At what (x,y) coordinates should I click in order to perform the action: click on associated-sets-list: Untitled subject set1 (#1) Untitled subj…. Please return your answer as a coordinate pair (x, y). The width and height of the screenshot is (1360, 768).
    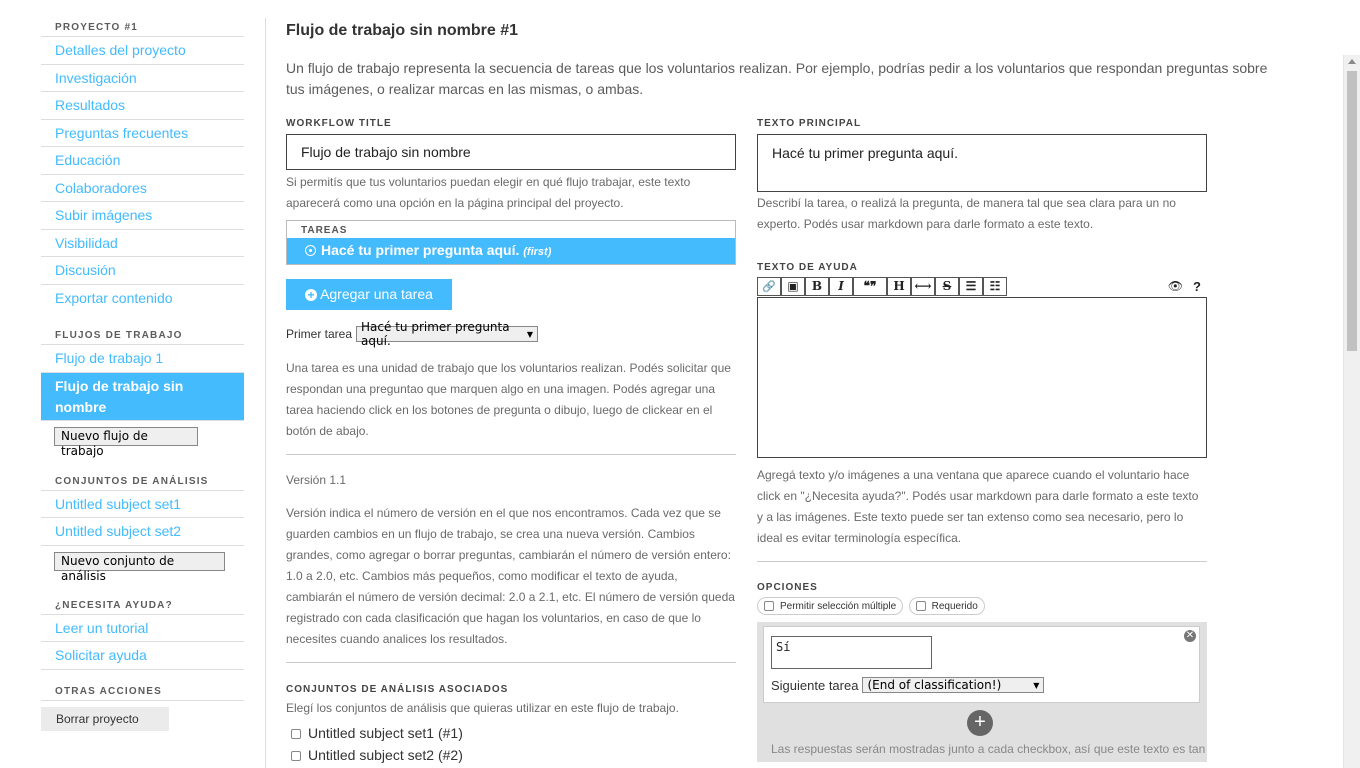
    Looking at the image, I should click on (511, 744).